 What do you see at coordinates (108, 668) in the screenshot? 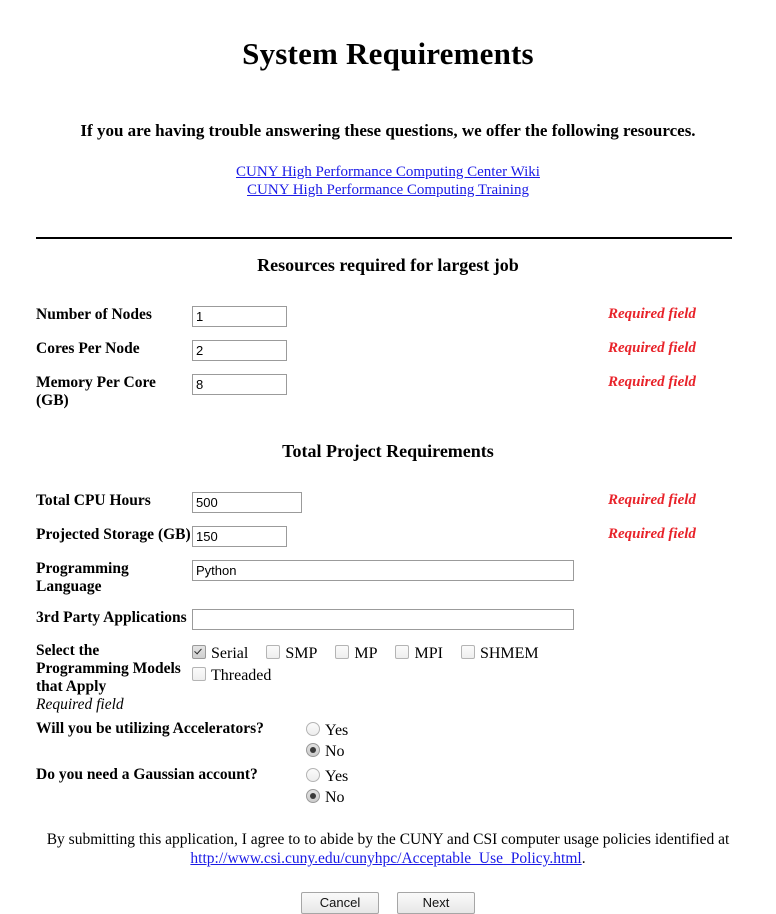
I see `label-programming-models-text: Select the Programming Models that Apply` at bounding box center [108, 668].